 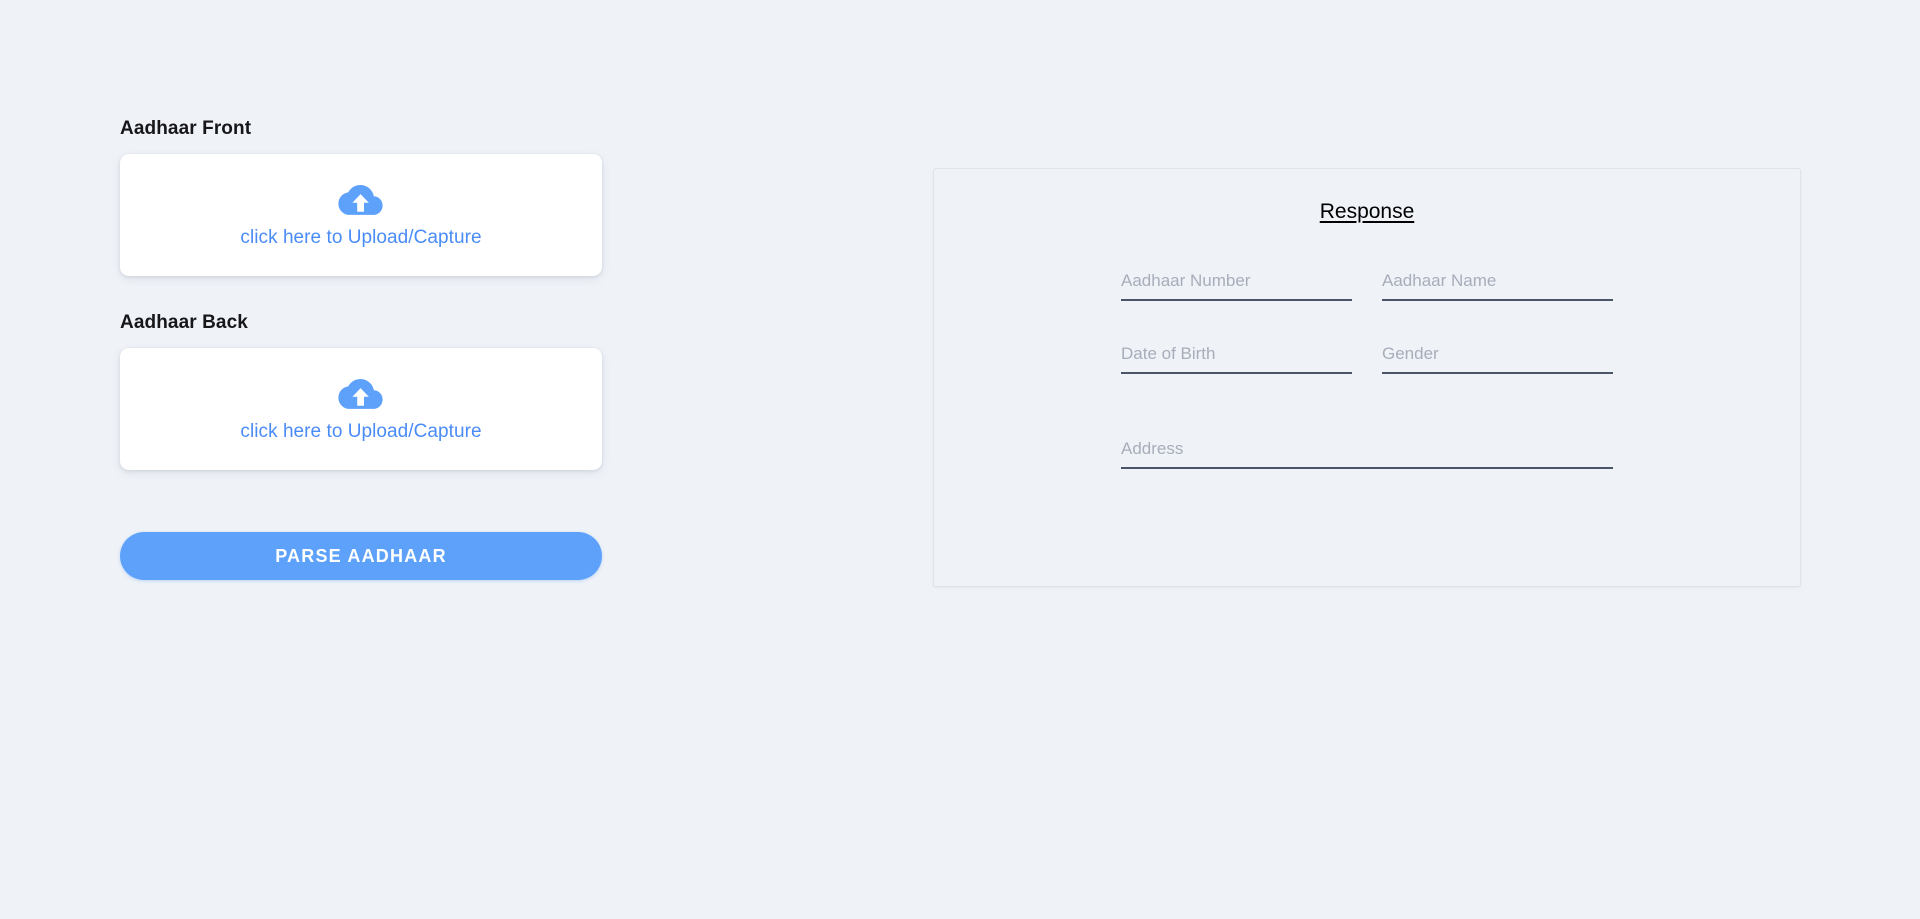 I want to click on aadhaar-back-upload-text: click here to Upload/Capture, so click(x=361, y=431).